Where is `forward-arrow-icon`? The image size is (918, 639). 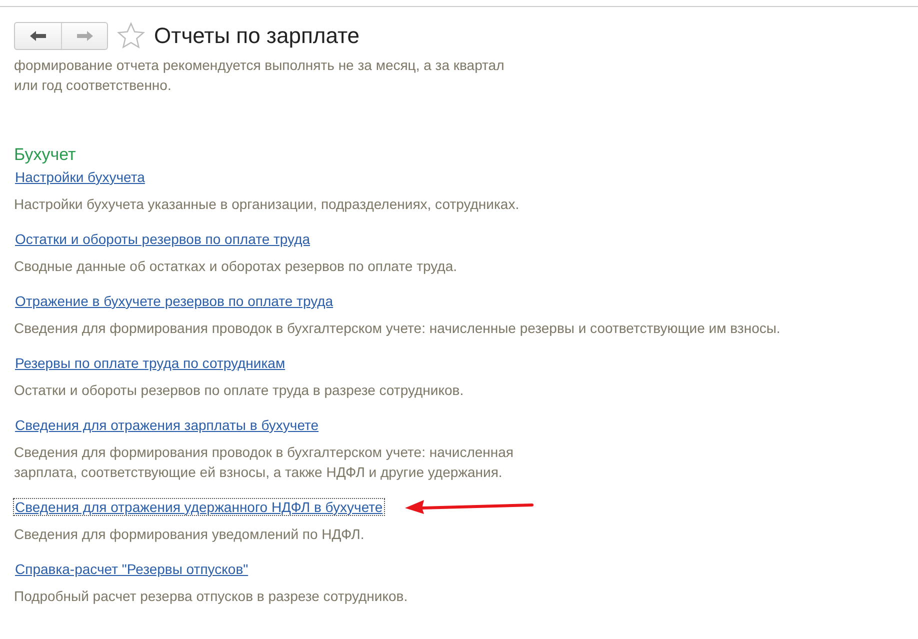 forward-arrow-icon is located at coordinates (85, 36).